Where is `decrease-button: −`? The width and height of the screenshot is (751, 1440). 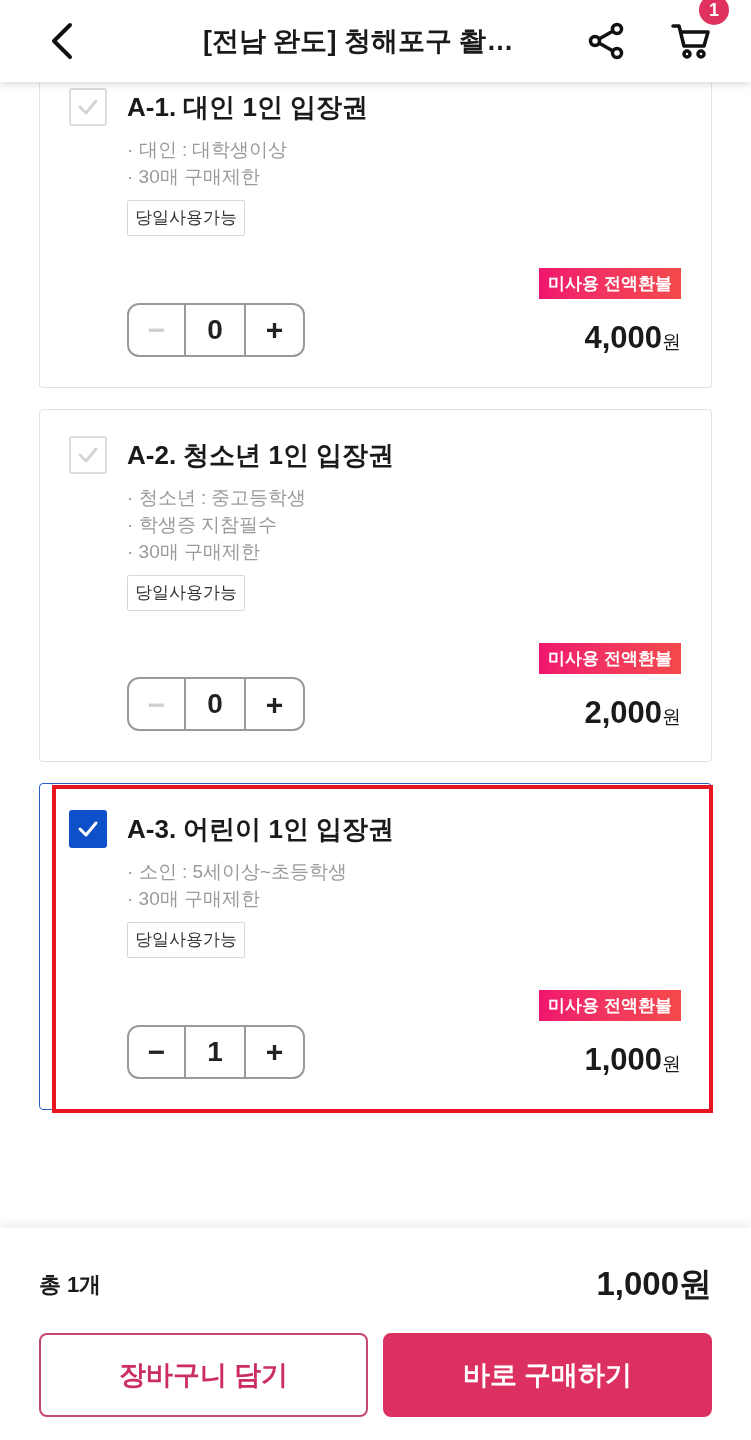 decrease-button: − is located at coordinates (157, 1051).